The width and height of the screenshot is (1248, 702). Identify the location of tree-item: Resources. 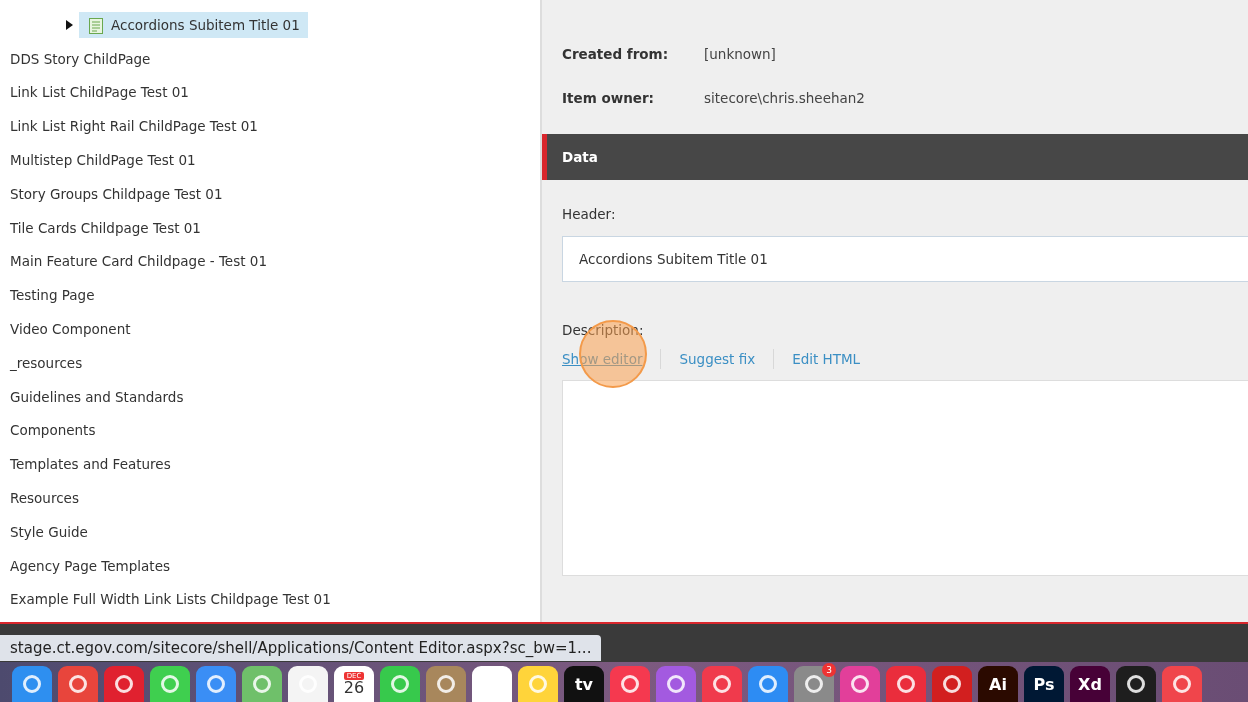
(44, 498).